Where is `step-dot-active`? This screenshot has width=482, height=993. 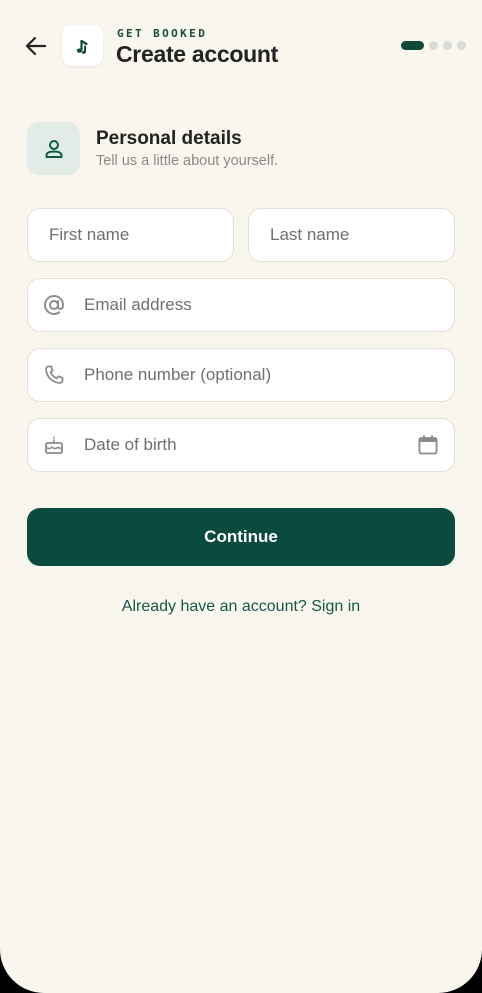
step-dot-active is located at coordinates (412, 45).